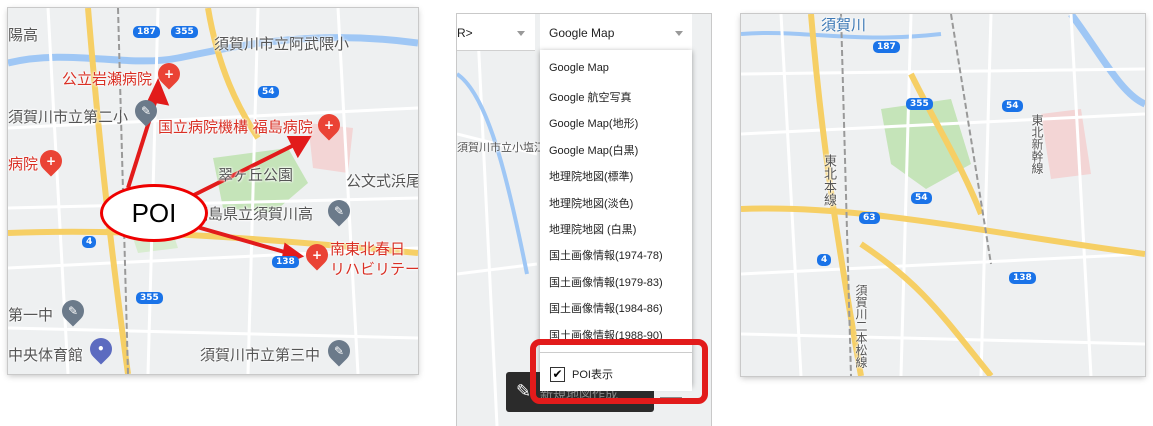 This screenshot has width=1153, height=426. I want to click on poi-label: 南東北春日, so click(367, 248).